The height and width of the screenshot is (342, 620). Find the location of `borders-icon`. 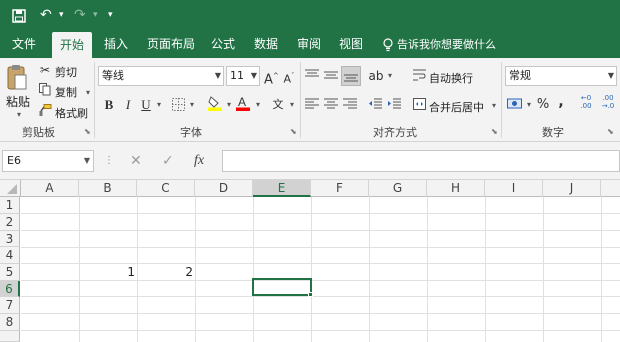

borders-icon is located at coordinates (178, 106).